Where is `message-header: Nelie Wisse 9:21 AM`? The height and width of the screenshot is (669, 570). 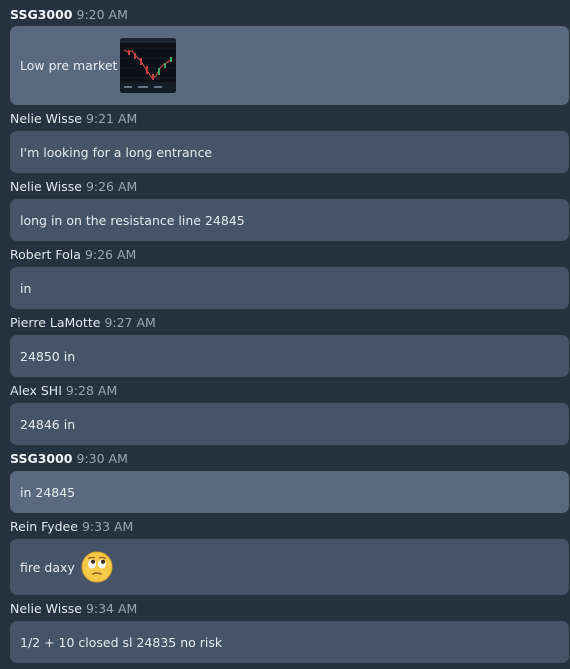
message-header: Nelie Wisse 9:21 AM is located at coordinates (73, 119).